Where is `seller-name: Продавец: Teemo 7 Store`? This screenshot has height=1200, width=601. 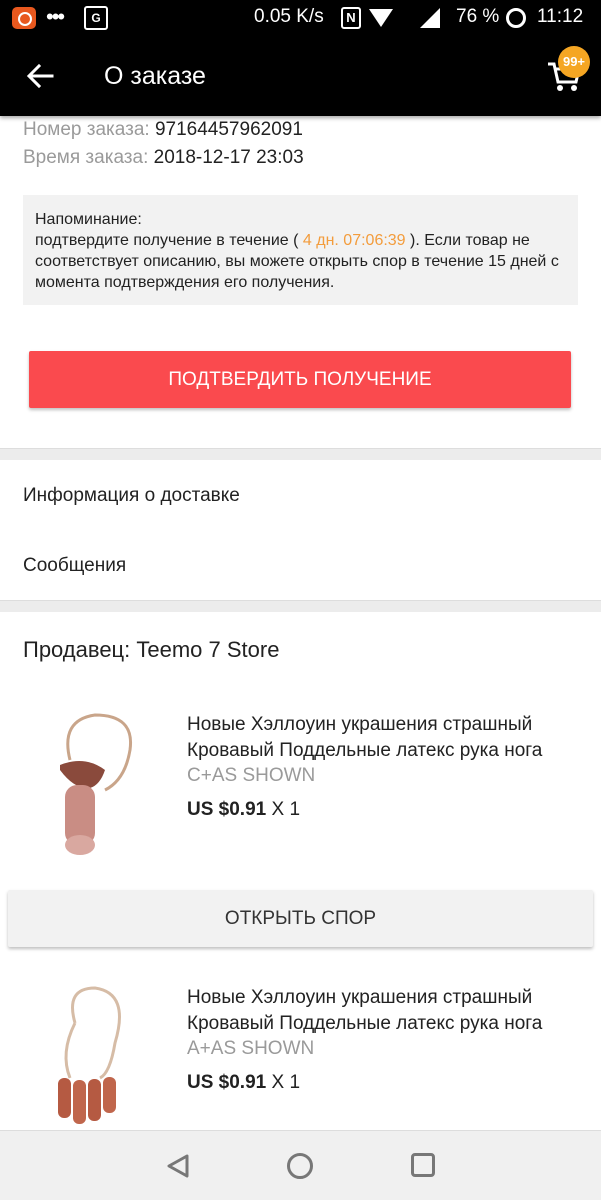
seller-name: Продавец: Teemo 7 Store is located at coordinates (151, 650).